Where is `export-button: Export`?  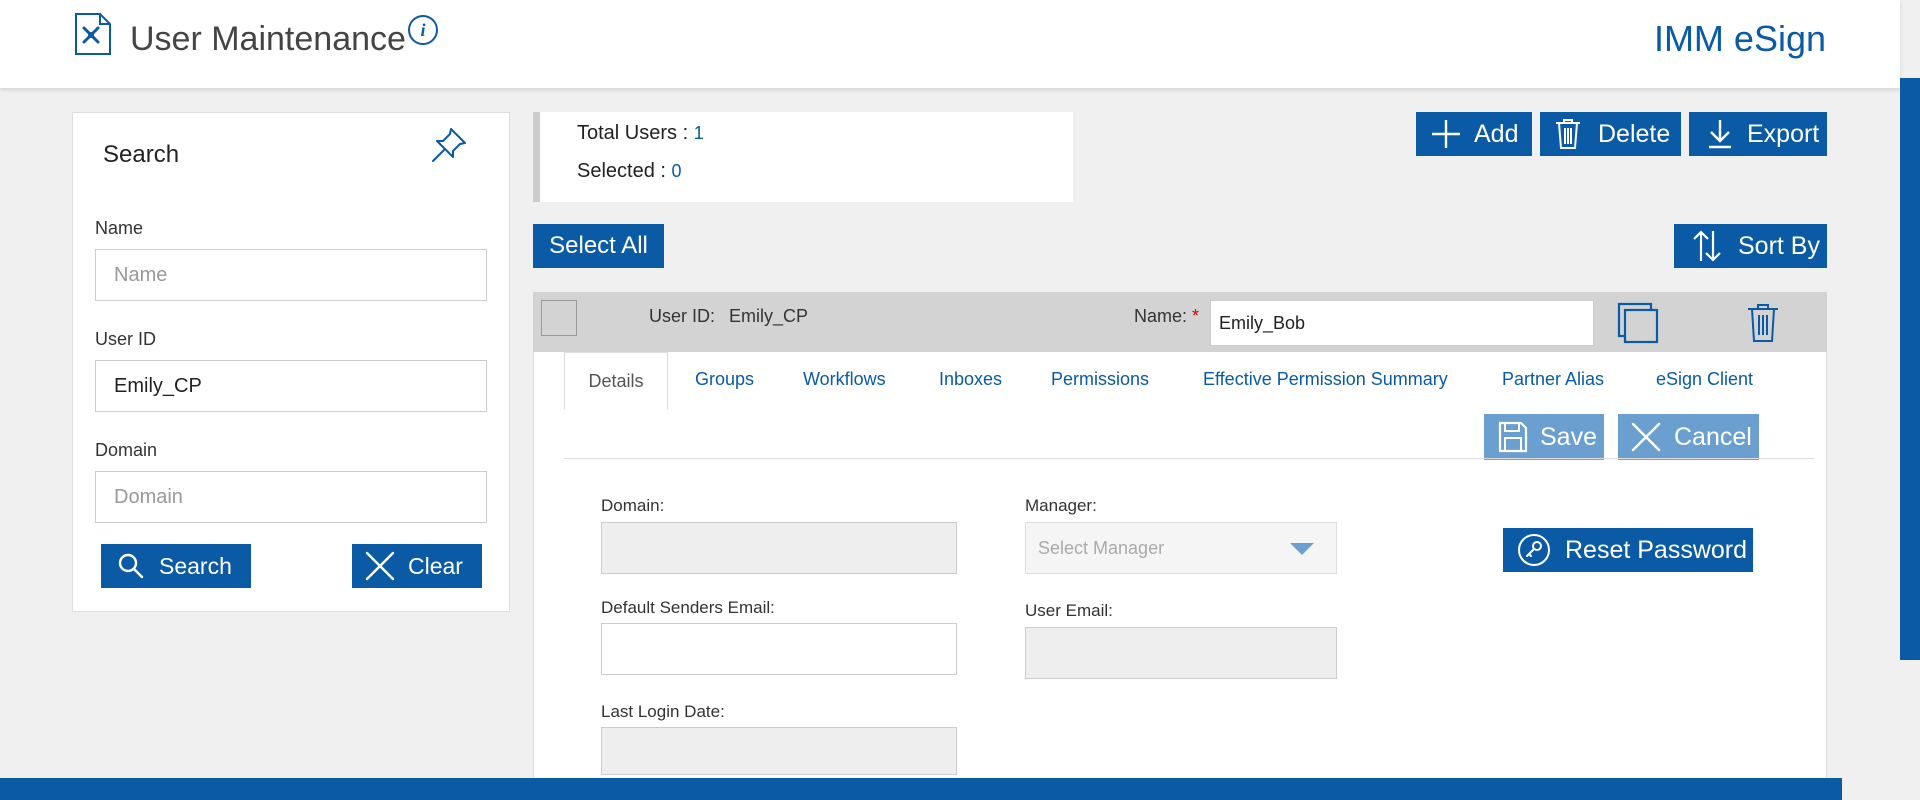
export-button: Export is located at coordinates (1758, 134).